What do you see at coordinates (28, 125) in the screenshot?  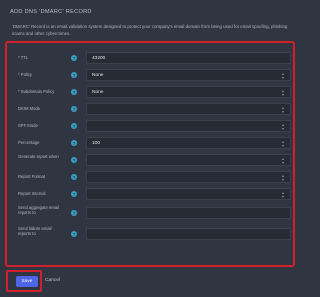 I see `spf-mode-label: SPF Mode` at bounding box center [28, 125].